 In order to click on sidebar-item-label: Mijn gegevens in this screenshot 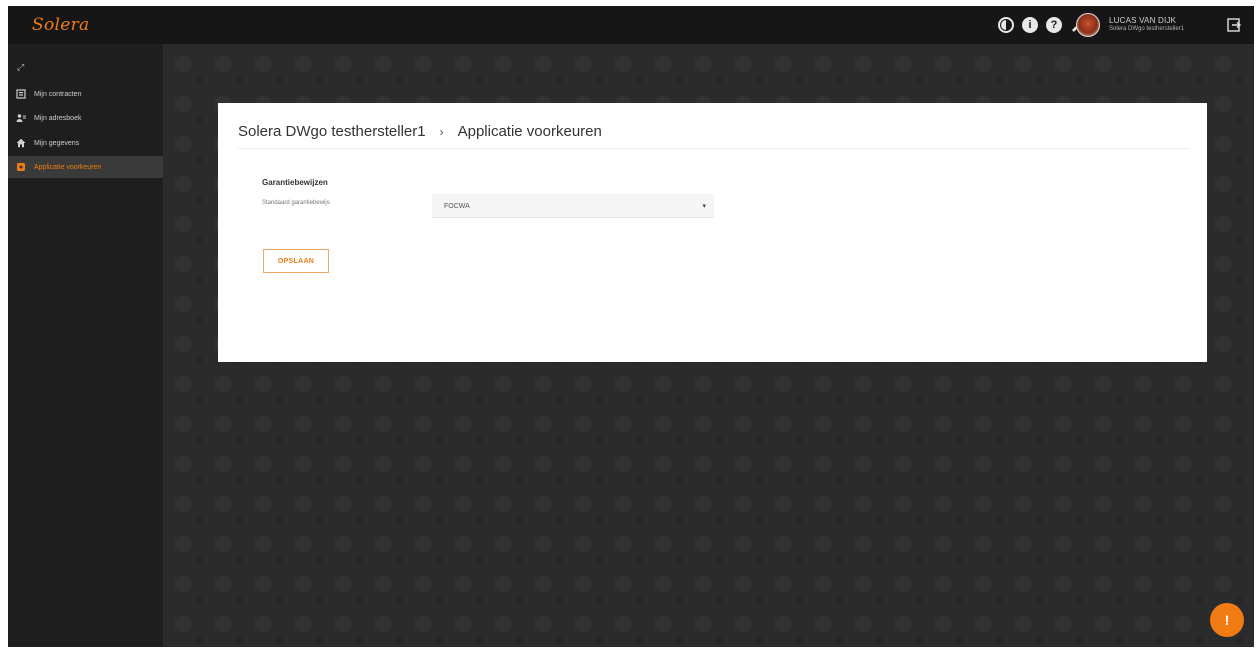, I will do `click(57, 143)`.